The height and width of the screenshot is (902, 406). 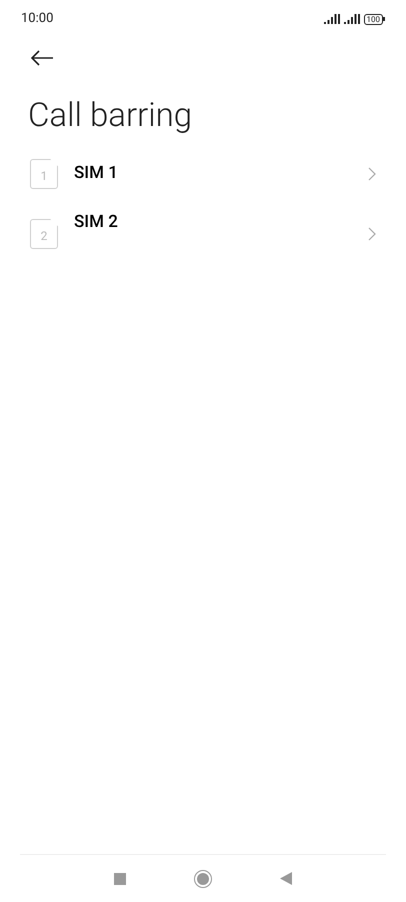 I want to click on recents-button, so click(x=120, y=878).